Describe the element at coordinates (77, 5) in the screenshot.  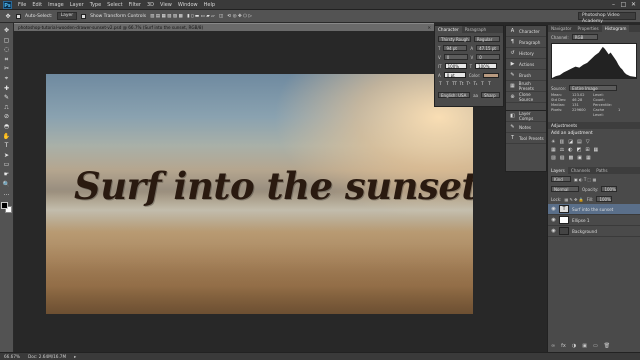
I see `menu-layer: Layer` at that location.